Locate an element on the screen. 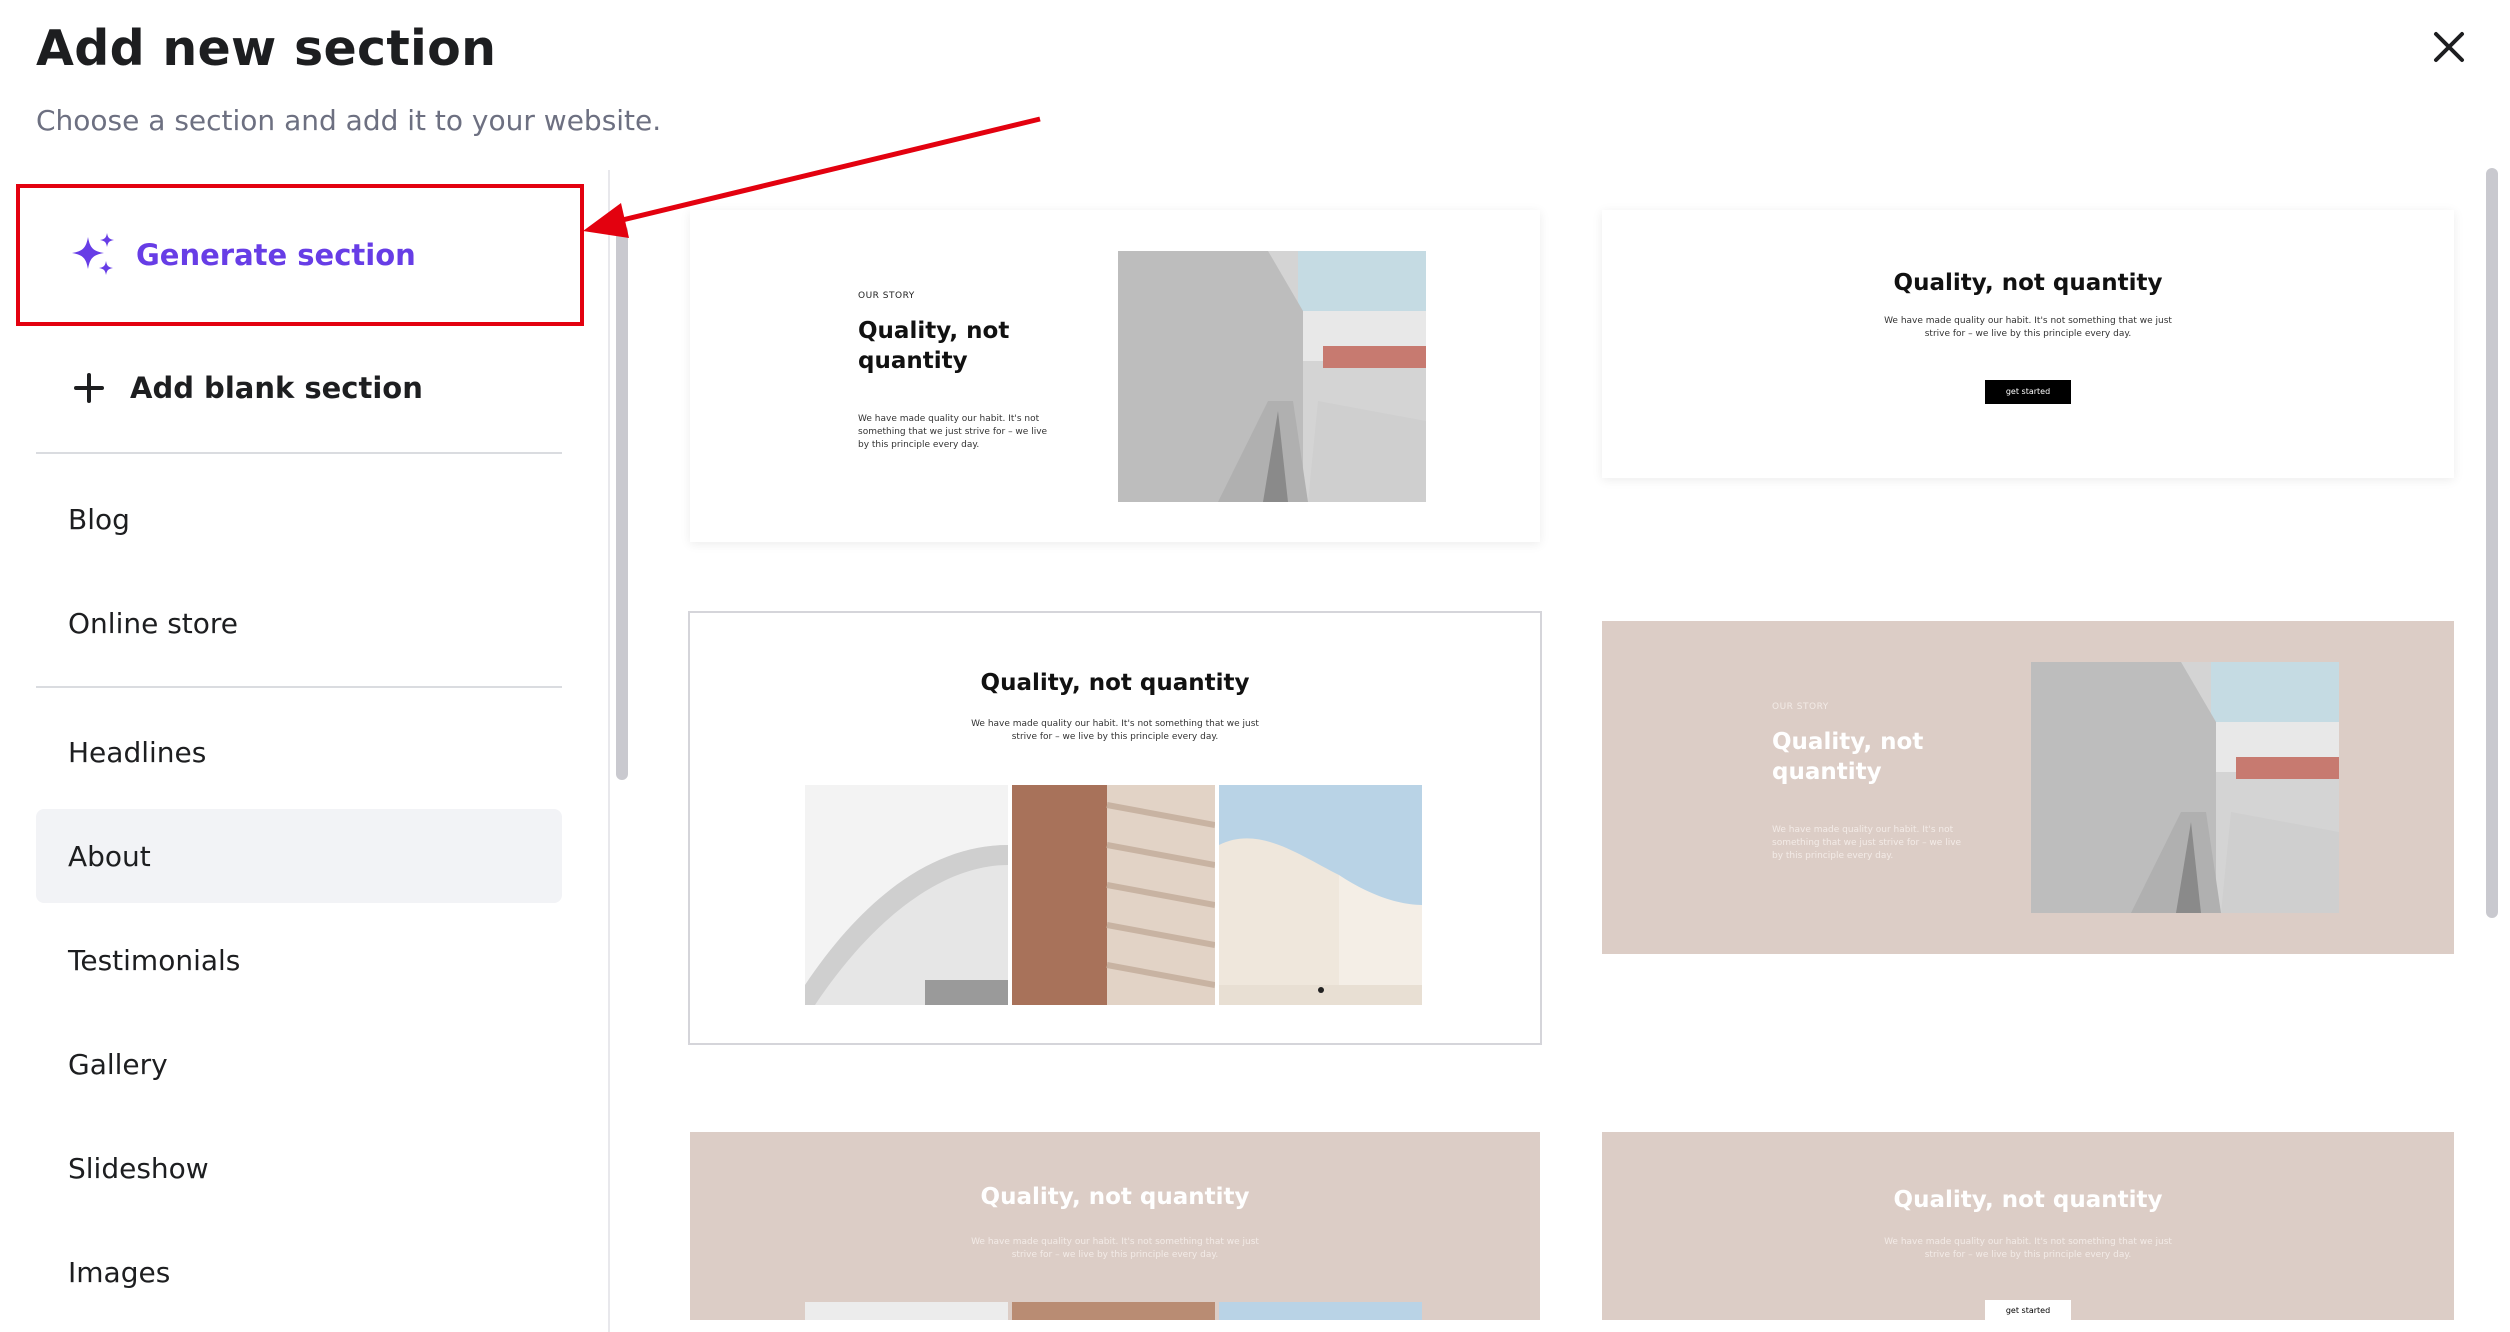 The width and height of the screenshot is (2510, 1332). sidebar-item-about: About is located at coordinates (299, 856).